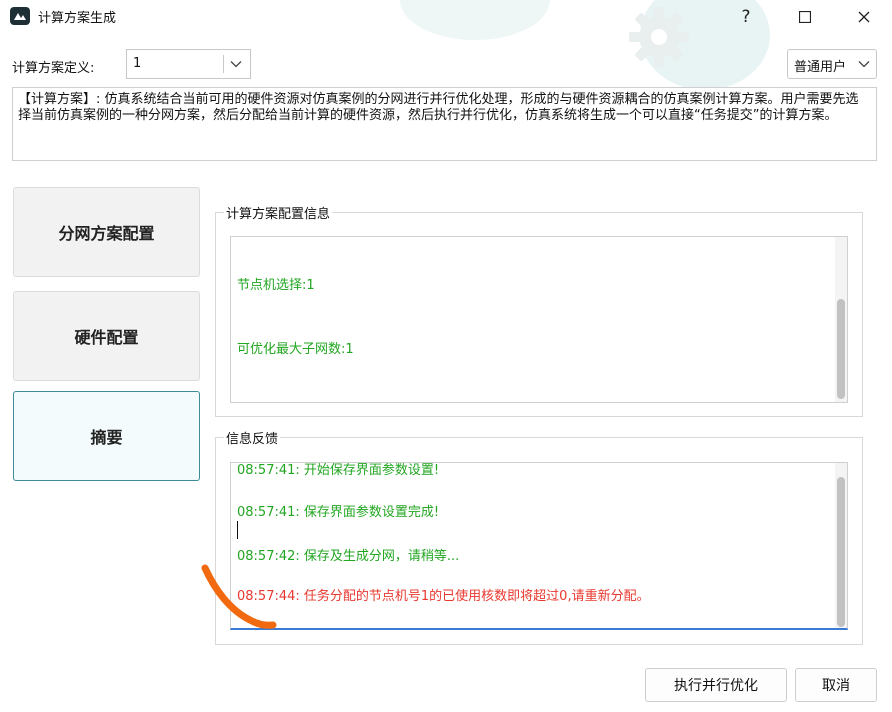 This screenshot has width=892, height=712. What do you see at coordinates (659, 37) in the screenshot?
I see `gear-icon` at bounding box center [659, 37].